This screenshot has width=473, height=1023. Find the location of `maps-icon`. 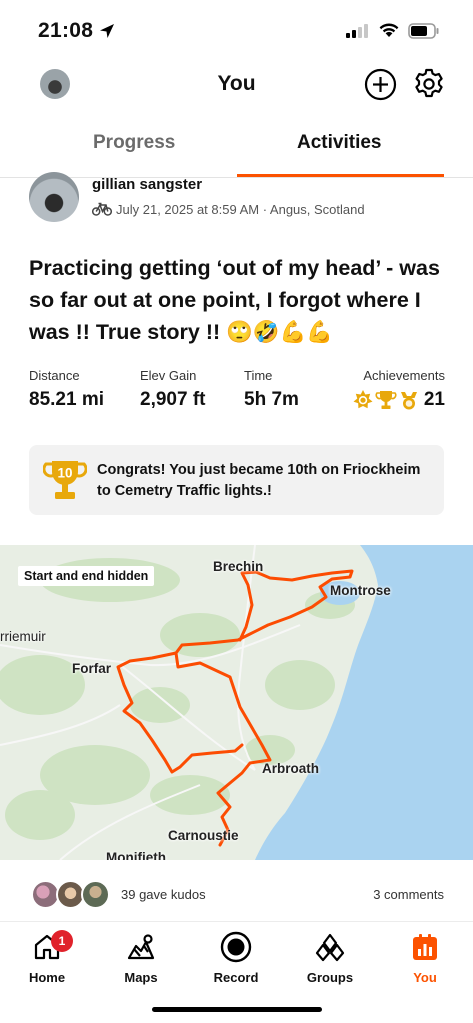

maps-icon is located at coordinates (141, 947).